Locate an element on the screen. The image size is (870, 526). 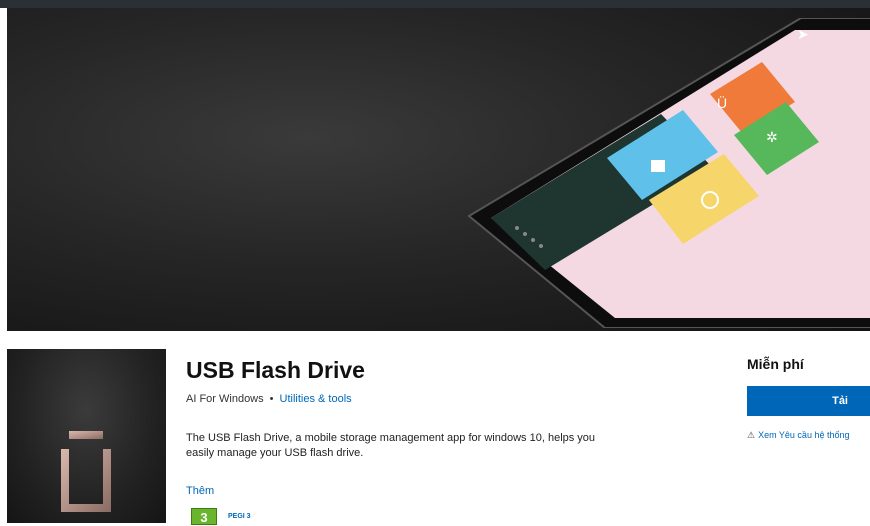
warning-icon: ⚠ is located at coordinates (751, 435).